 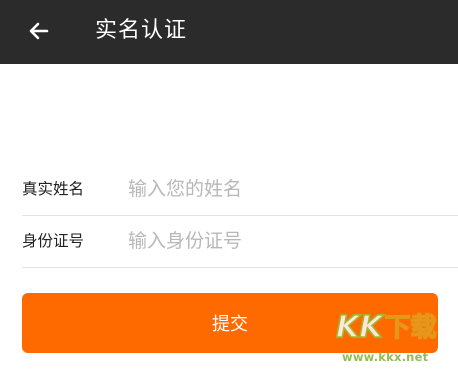 I want to click on arrow-left-icon, so click(x=39, y=31).